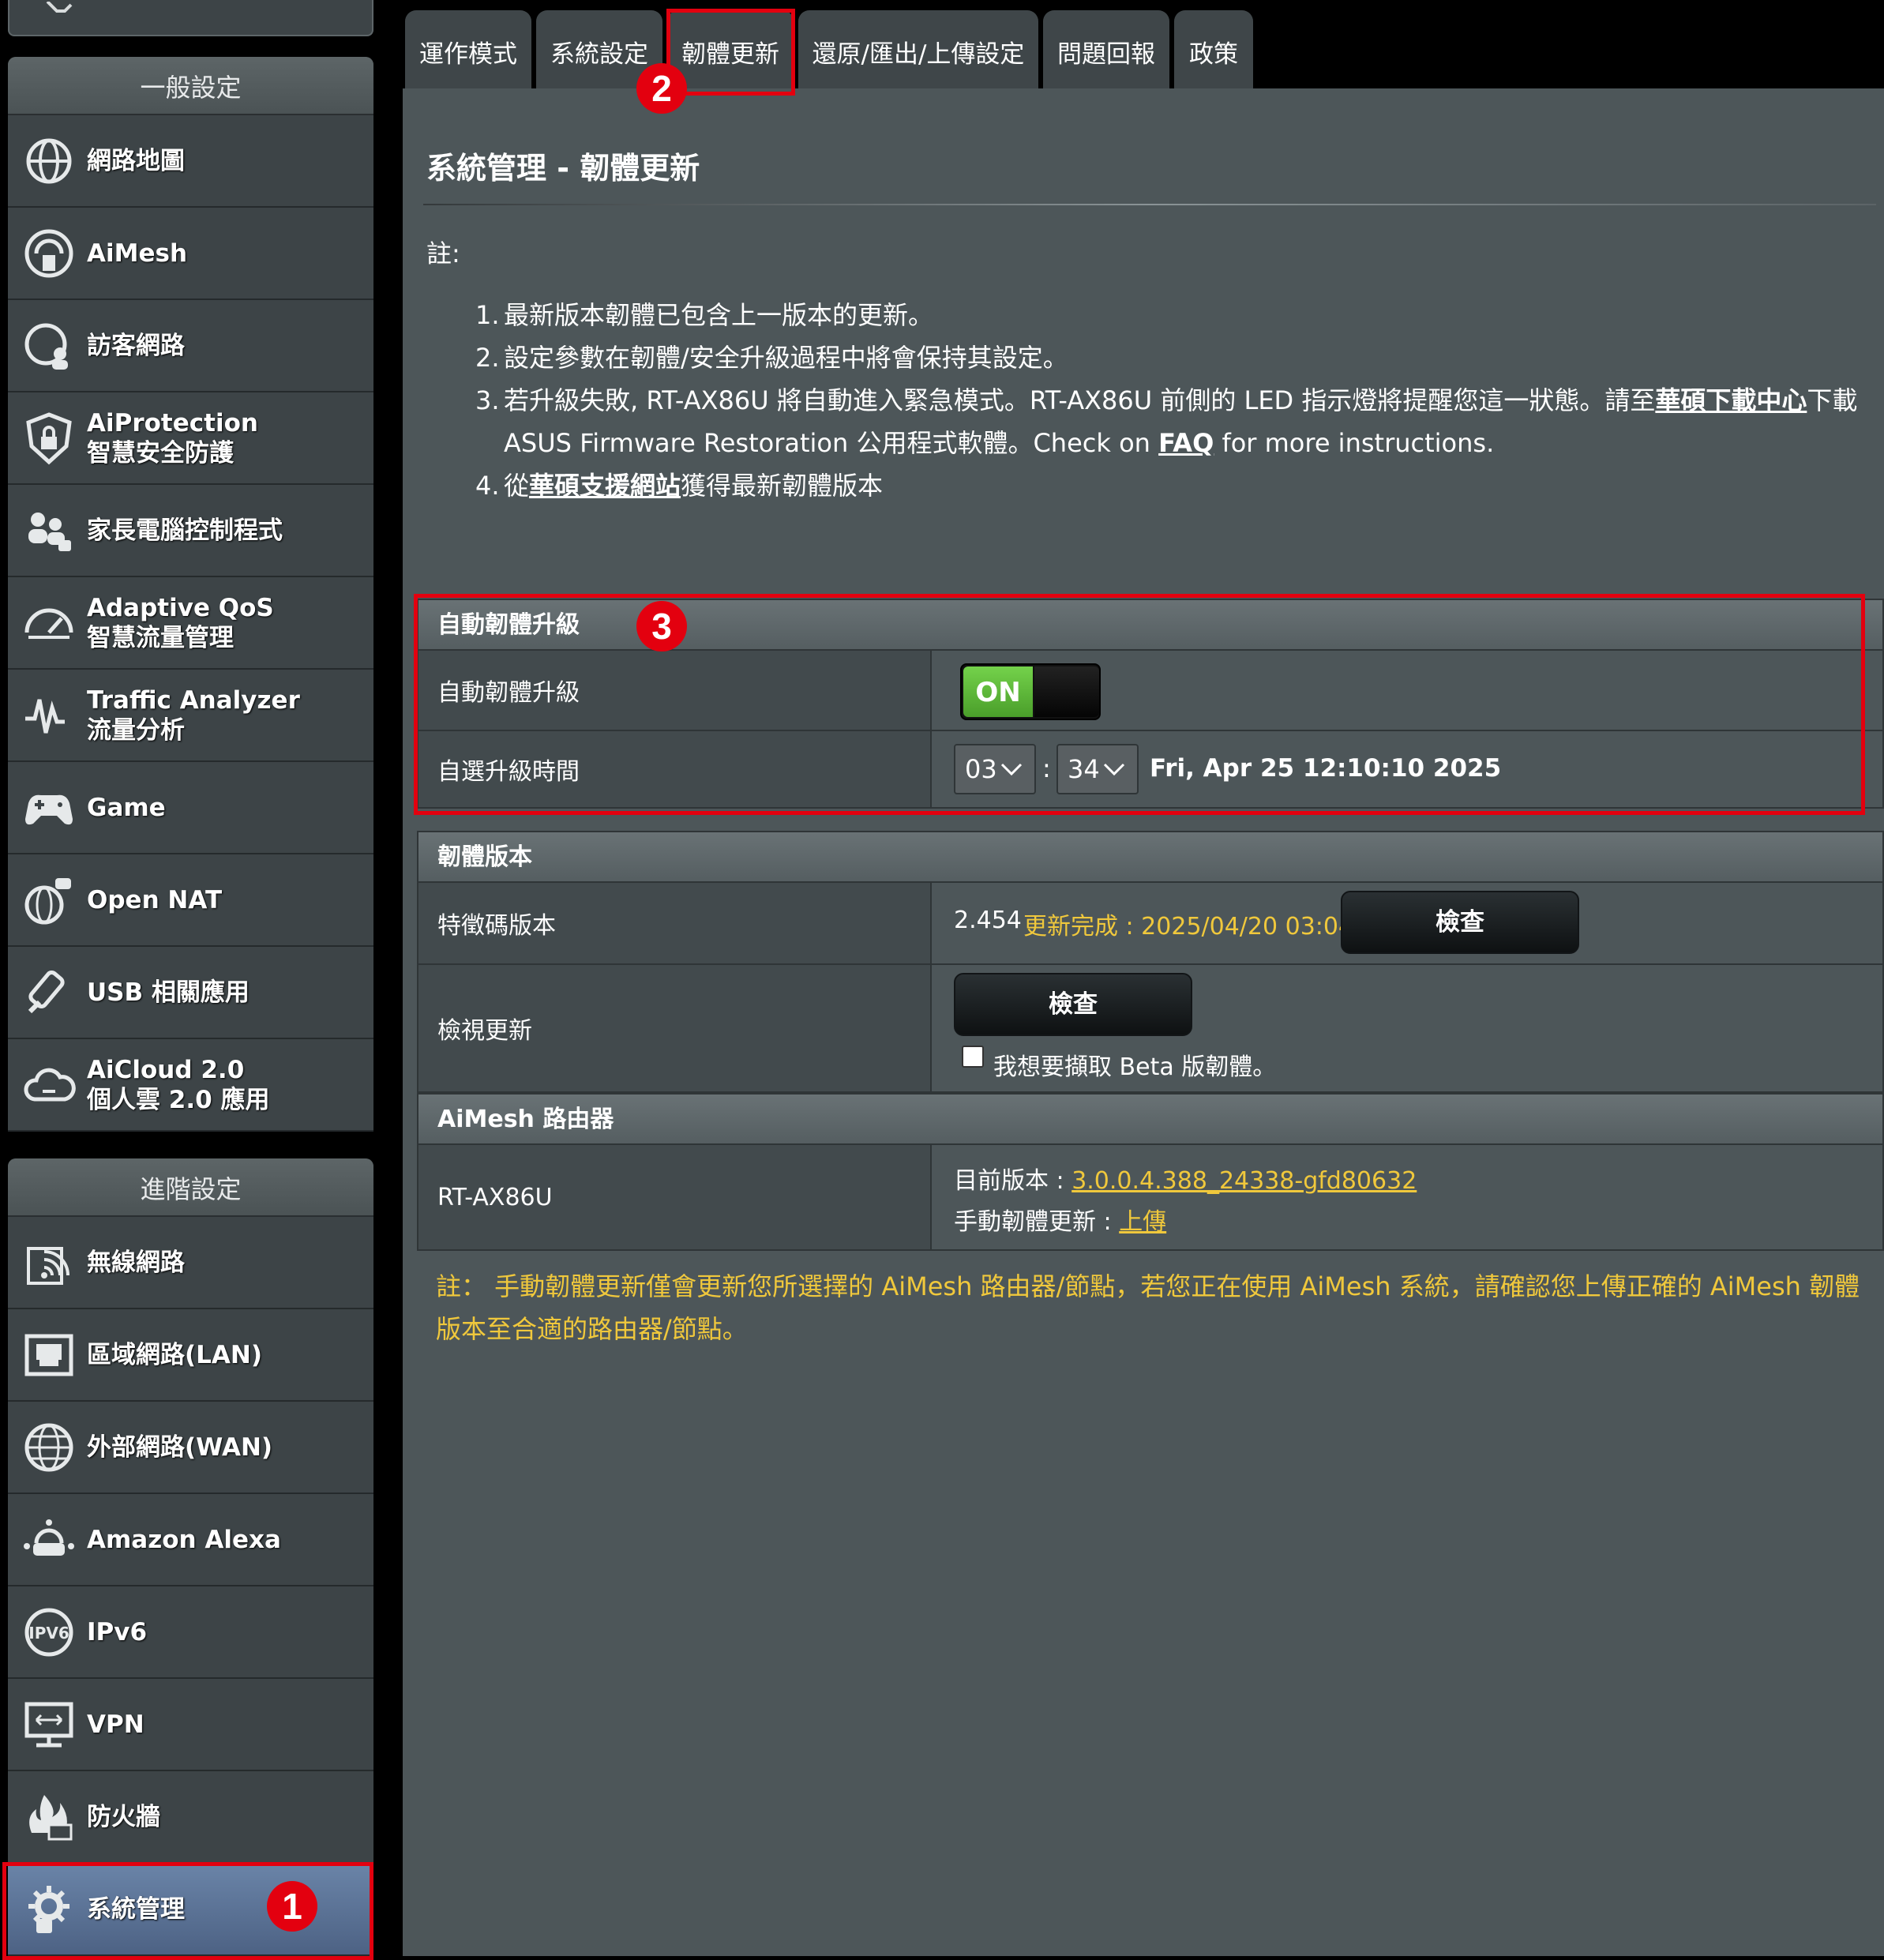  I want to click on advanced-settings-header: 進階設定, so click(190, 1187).